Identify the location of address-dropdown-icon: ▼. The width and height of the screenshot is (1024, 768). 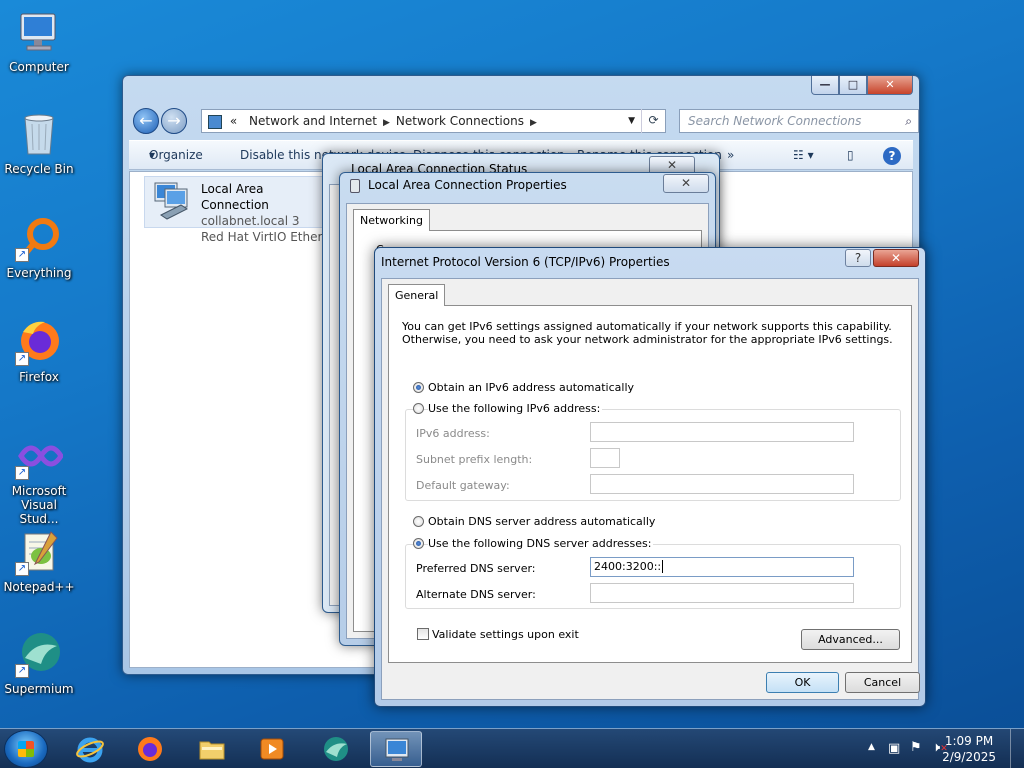
(631, 121).